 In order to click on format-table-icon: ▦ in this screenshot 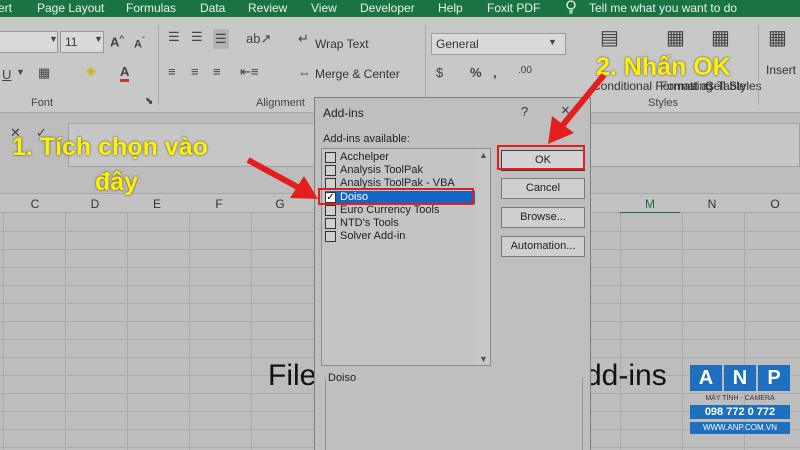, I will do `click(675, 37)`.